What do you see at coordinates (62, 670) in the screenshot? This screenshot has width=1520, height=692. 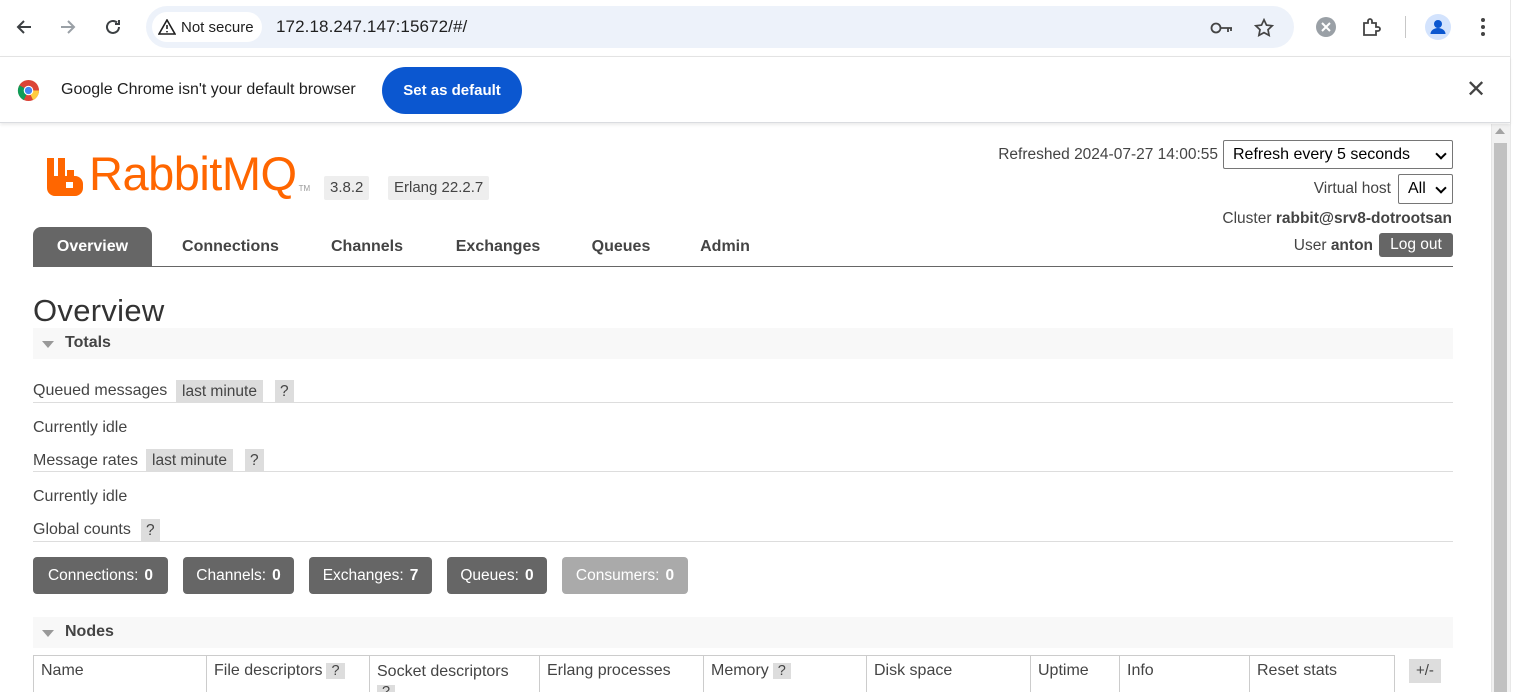 I see `column-label: Name` at bounding box center [62, 670].